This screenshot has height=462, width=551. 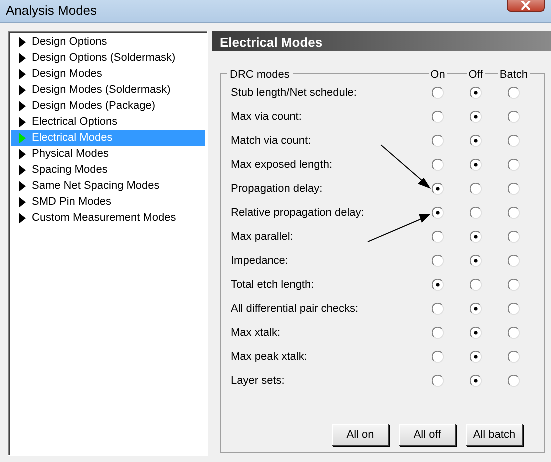 I want to click on rule-label: Max exposed length:, so click(x=282, y=165).